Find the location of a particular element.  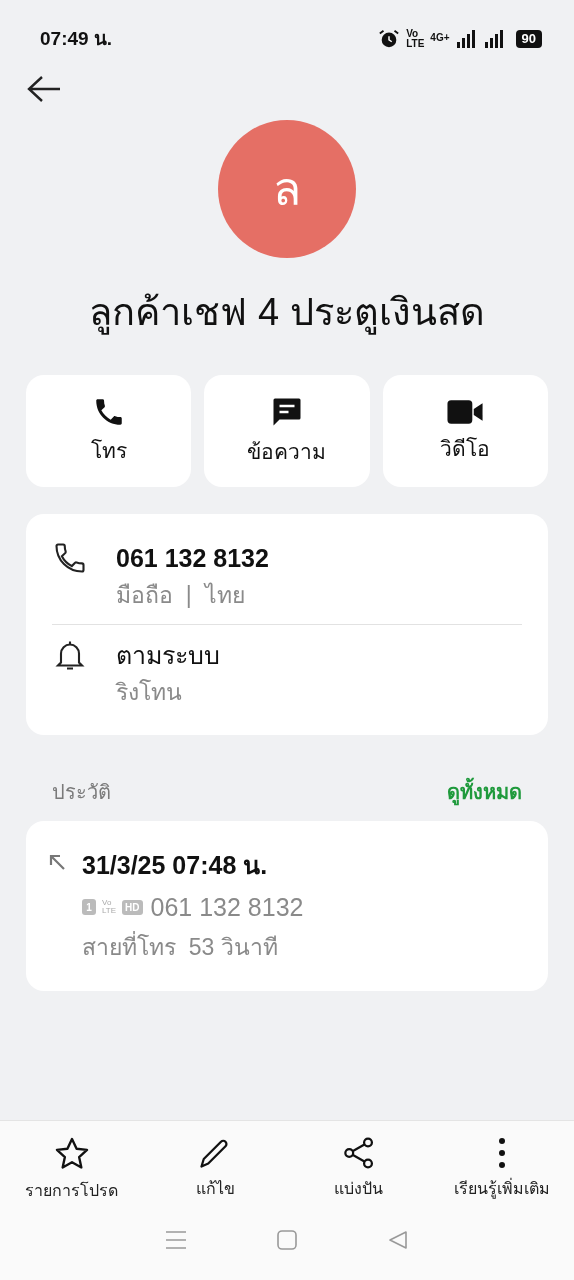

outgoing-call-arrow-icon is located at coordinates (57, 862).